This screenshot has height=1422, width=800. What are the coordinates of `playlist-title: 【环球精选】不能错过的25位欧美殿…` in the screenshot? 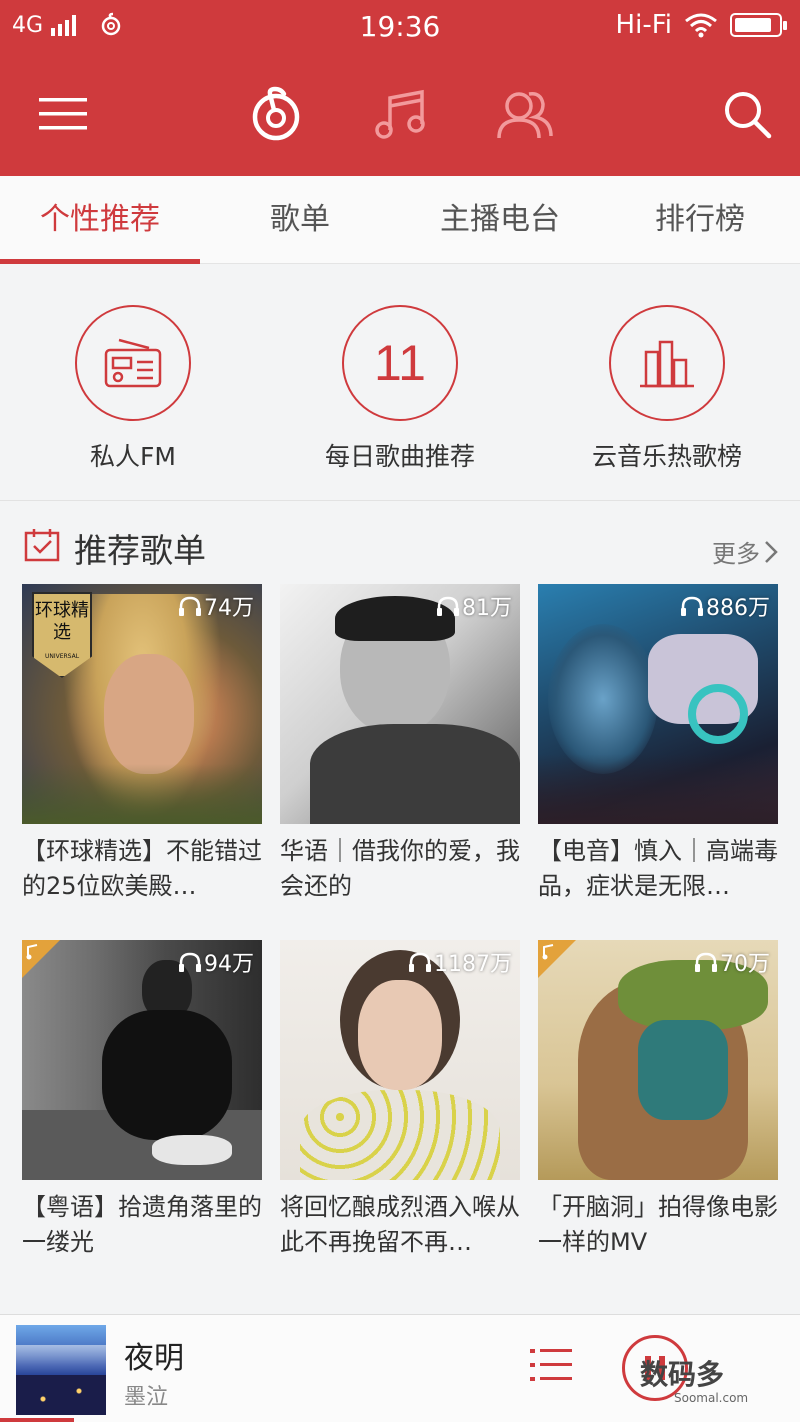 It's located at (142, 868).